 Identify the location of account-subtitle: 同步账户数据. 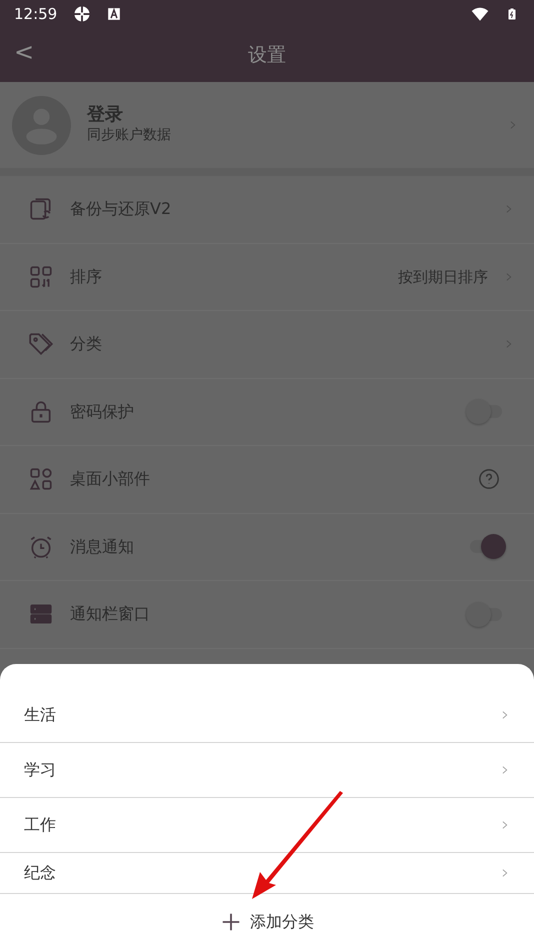
(129, 136).